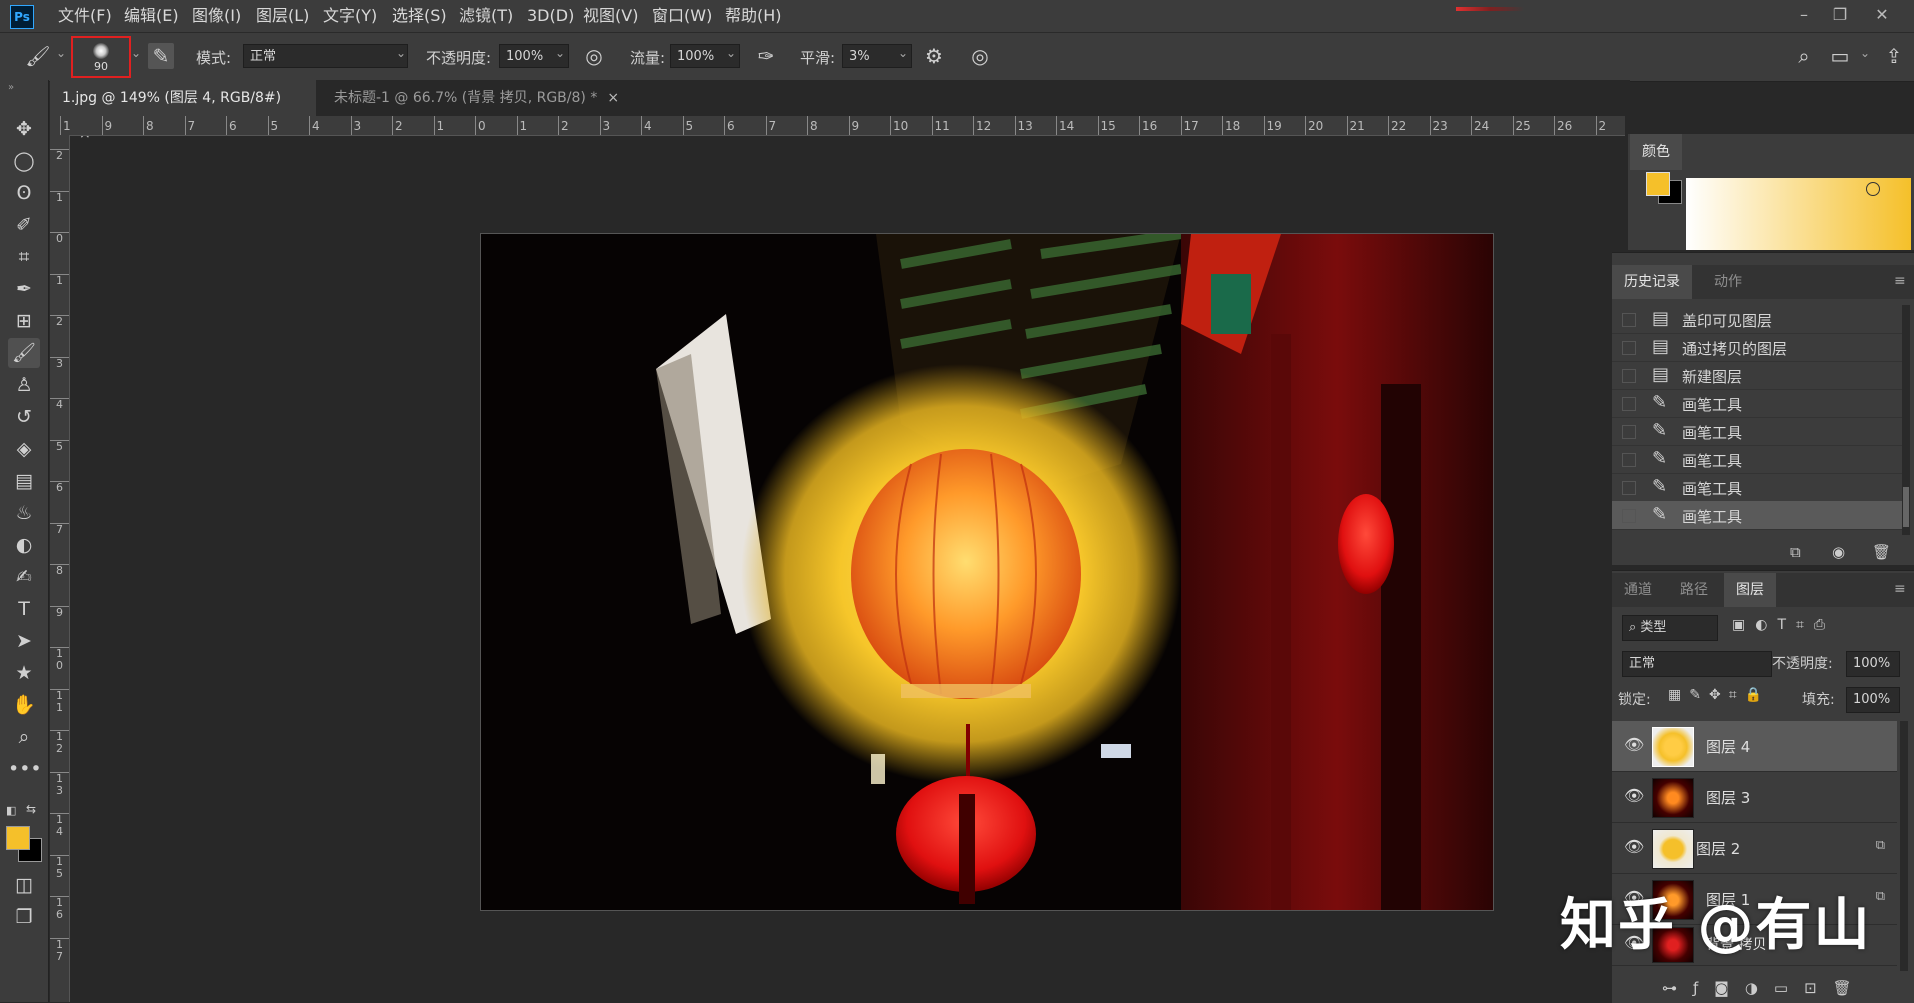 The image size is (1914, 1003). I want to click on trash-icon: 🗑, so click(1881, 552).